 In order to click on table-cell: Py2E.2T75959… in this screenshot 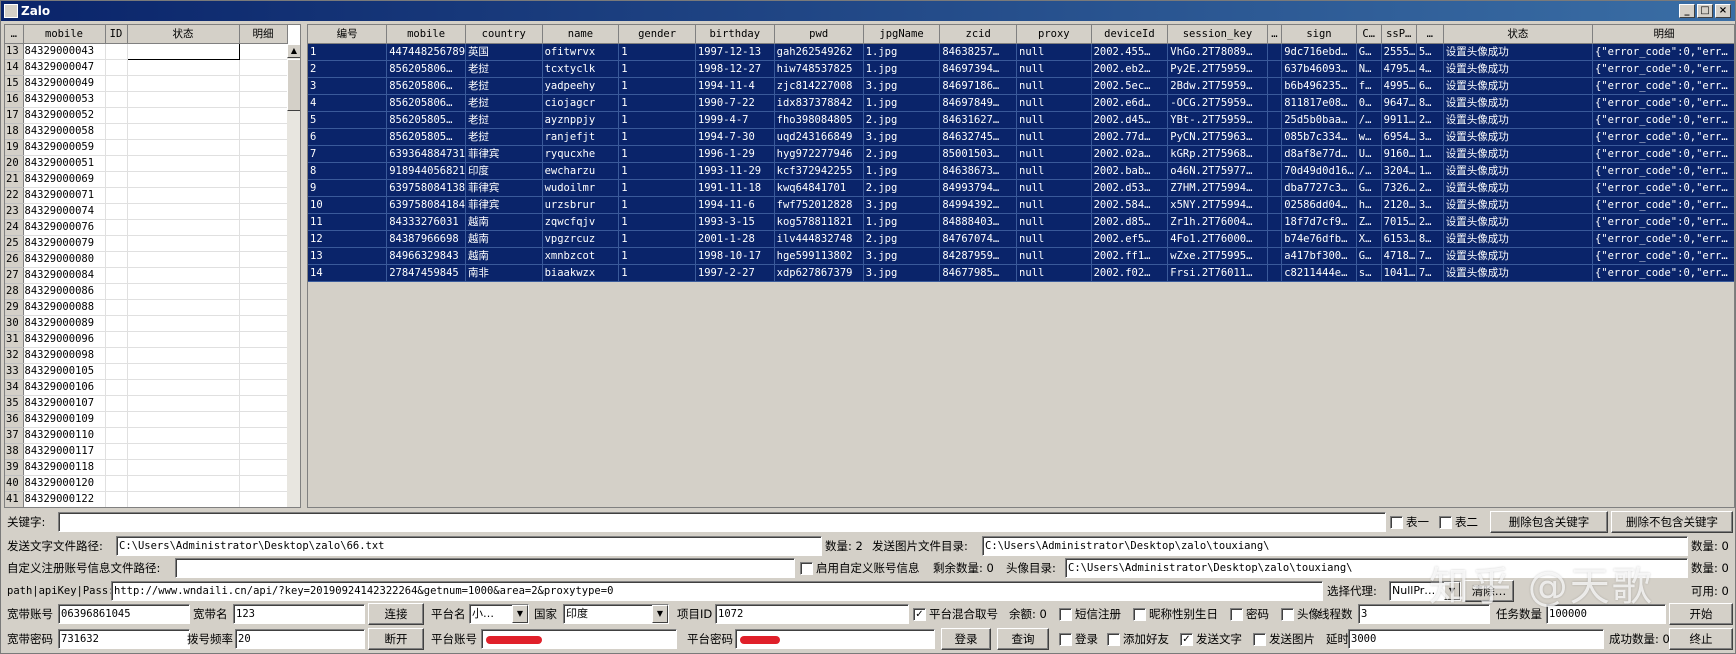, I will do `click(1217, 69)`.